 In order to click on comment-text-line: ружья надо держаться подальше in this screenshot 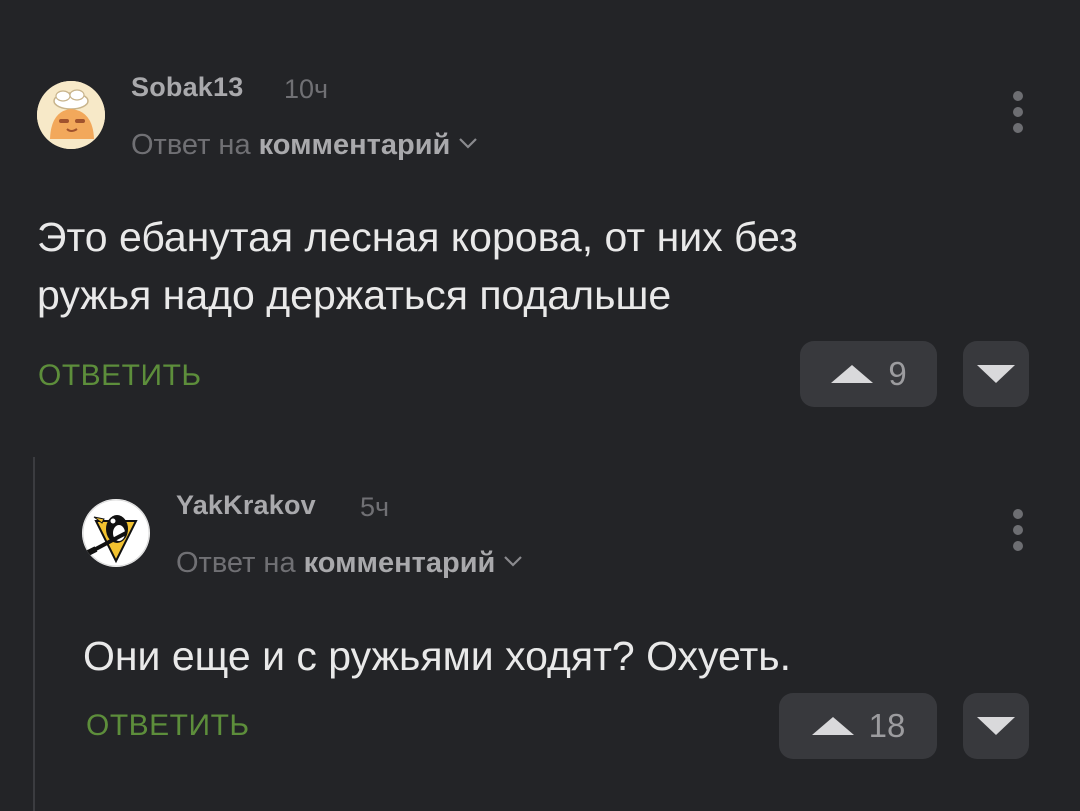, I will do `click(354, 295)`.